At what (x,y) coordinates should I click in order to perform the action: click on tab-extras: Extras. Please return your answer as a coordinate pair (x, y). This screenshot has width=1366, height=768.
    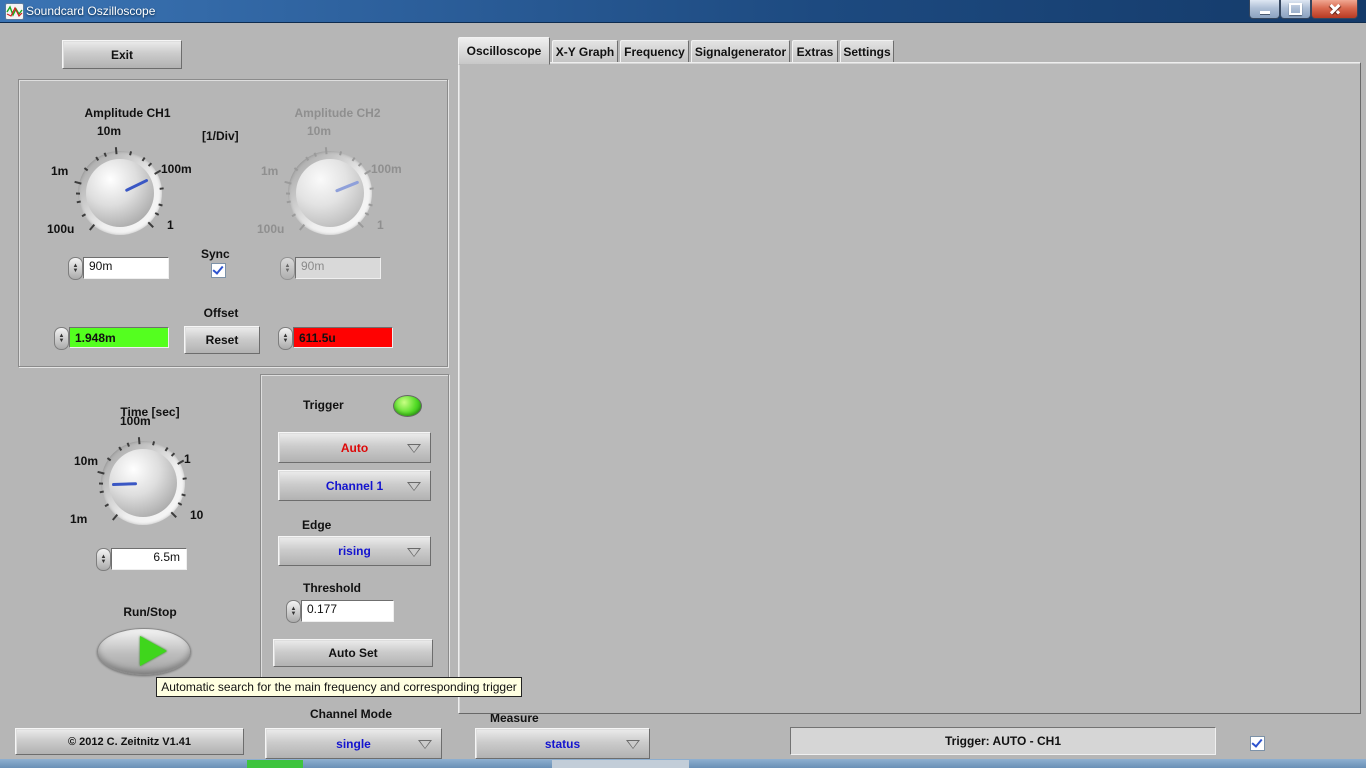
    Looking at the image, I should click on (815, 52).